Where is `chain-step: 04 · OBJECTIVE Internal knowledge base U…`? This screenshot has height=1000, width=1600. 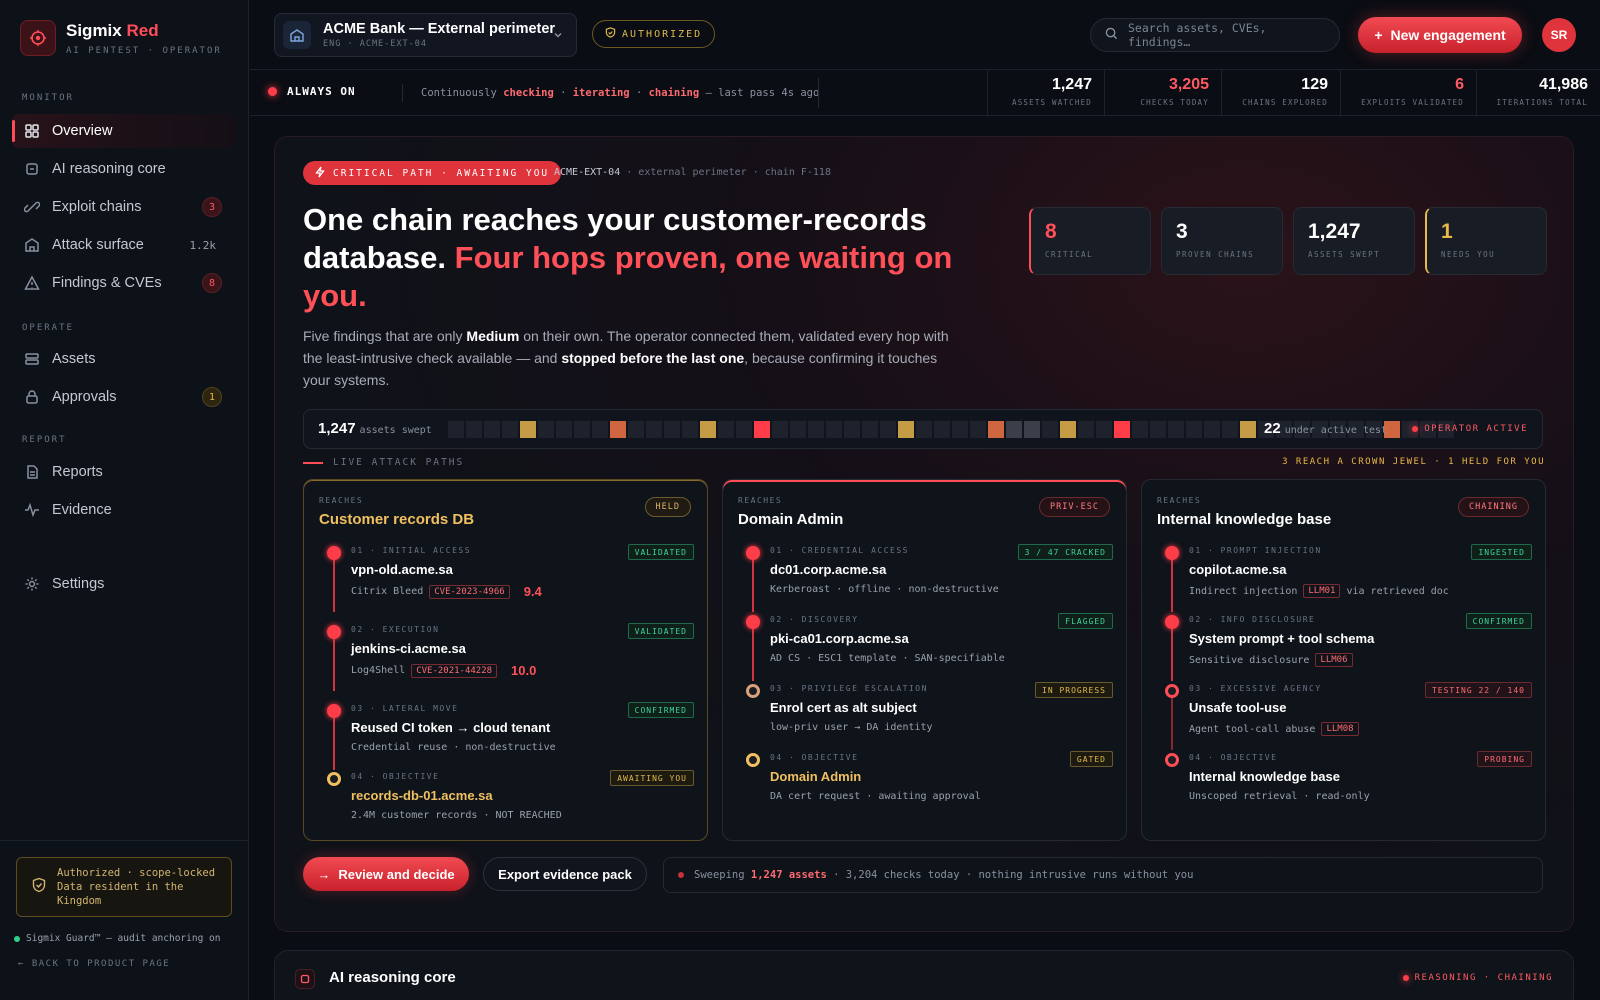 chain-step: 04 · OBJECTIVE Internal knowledge base U… is located at coordinates (1344, 785).